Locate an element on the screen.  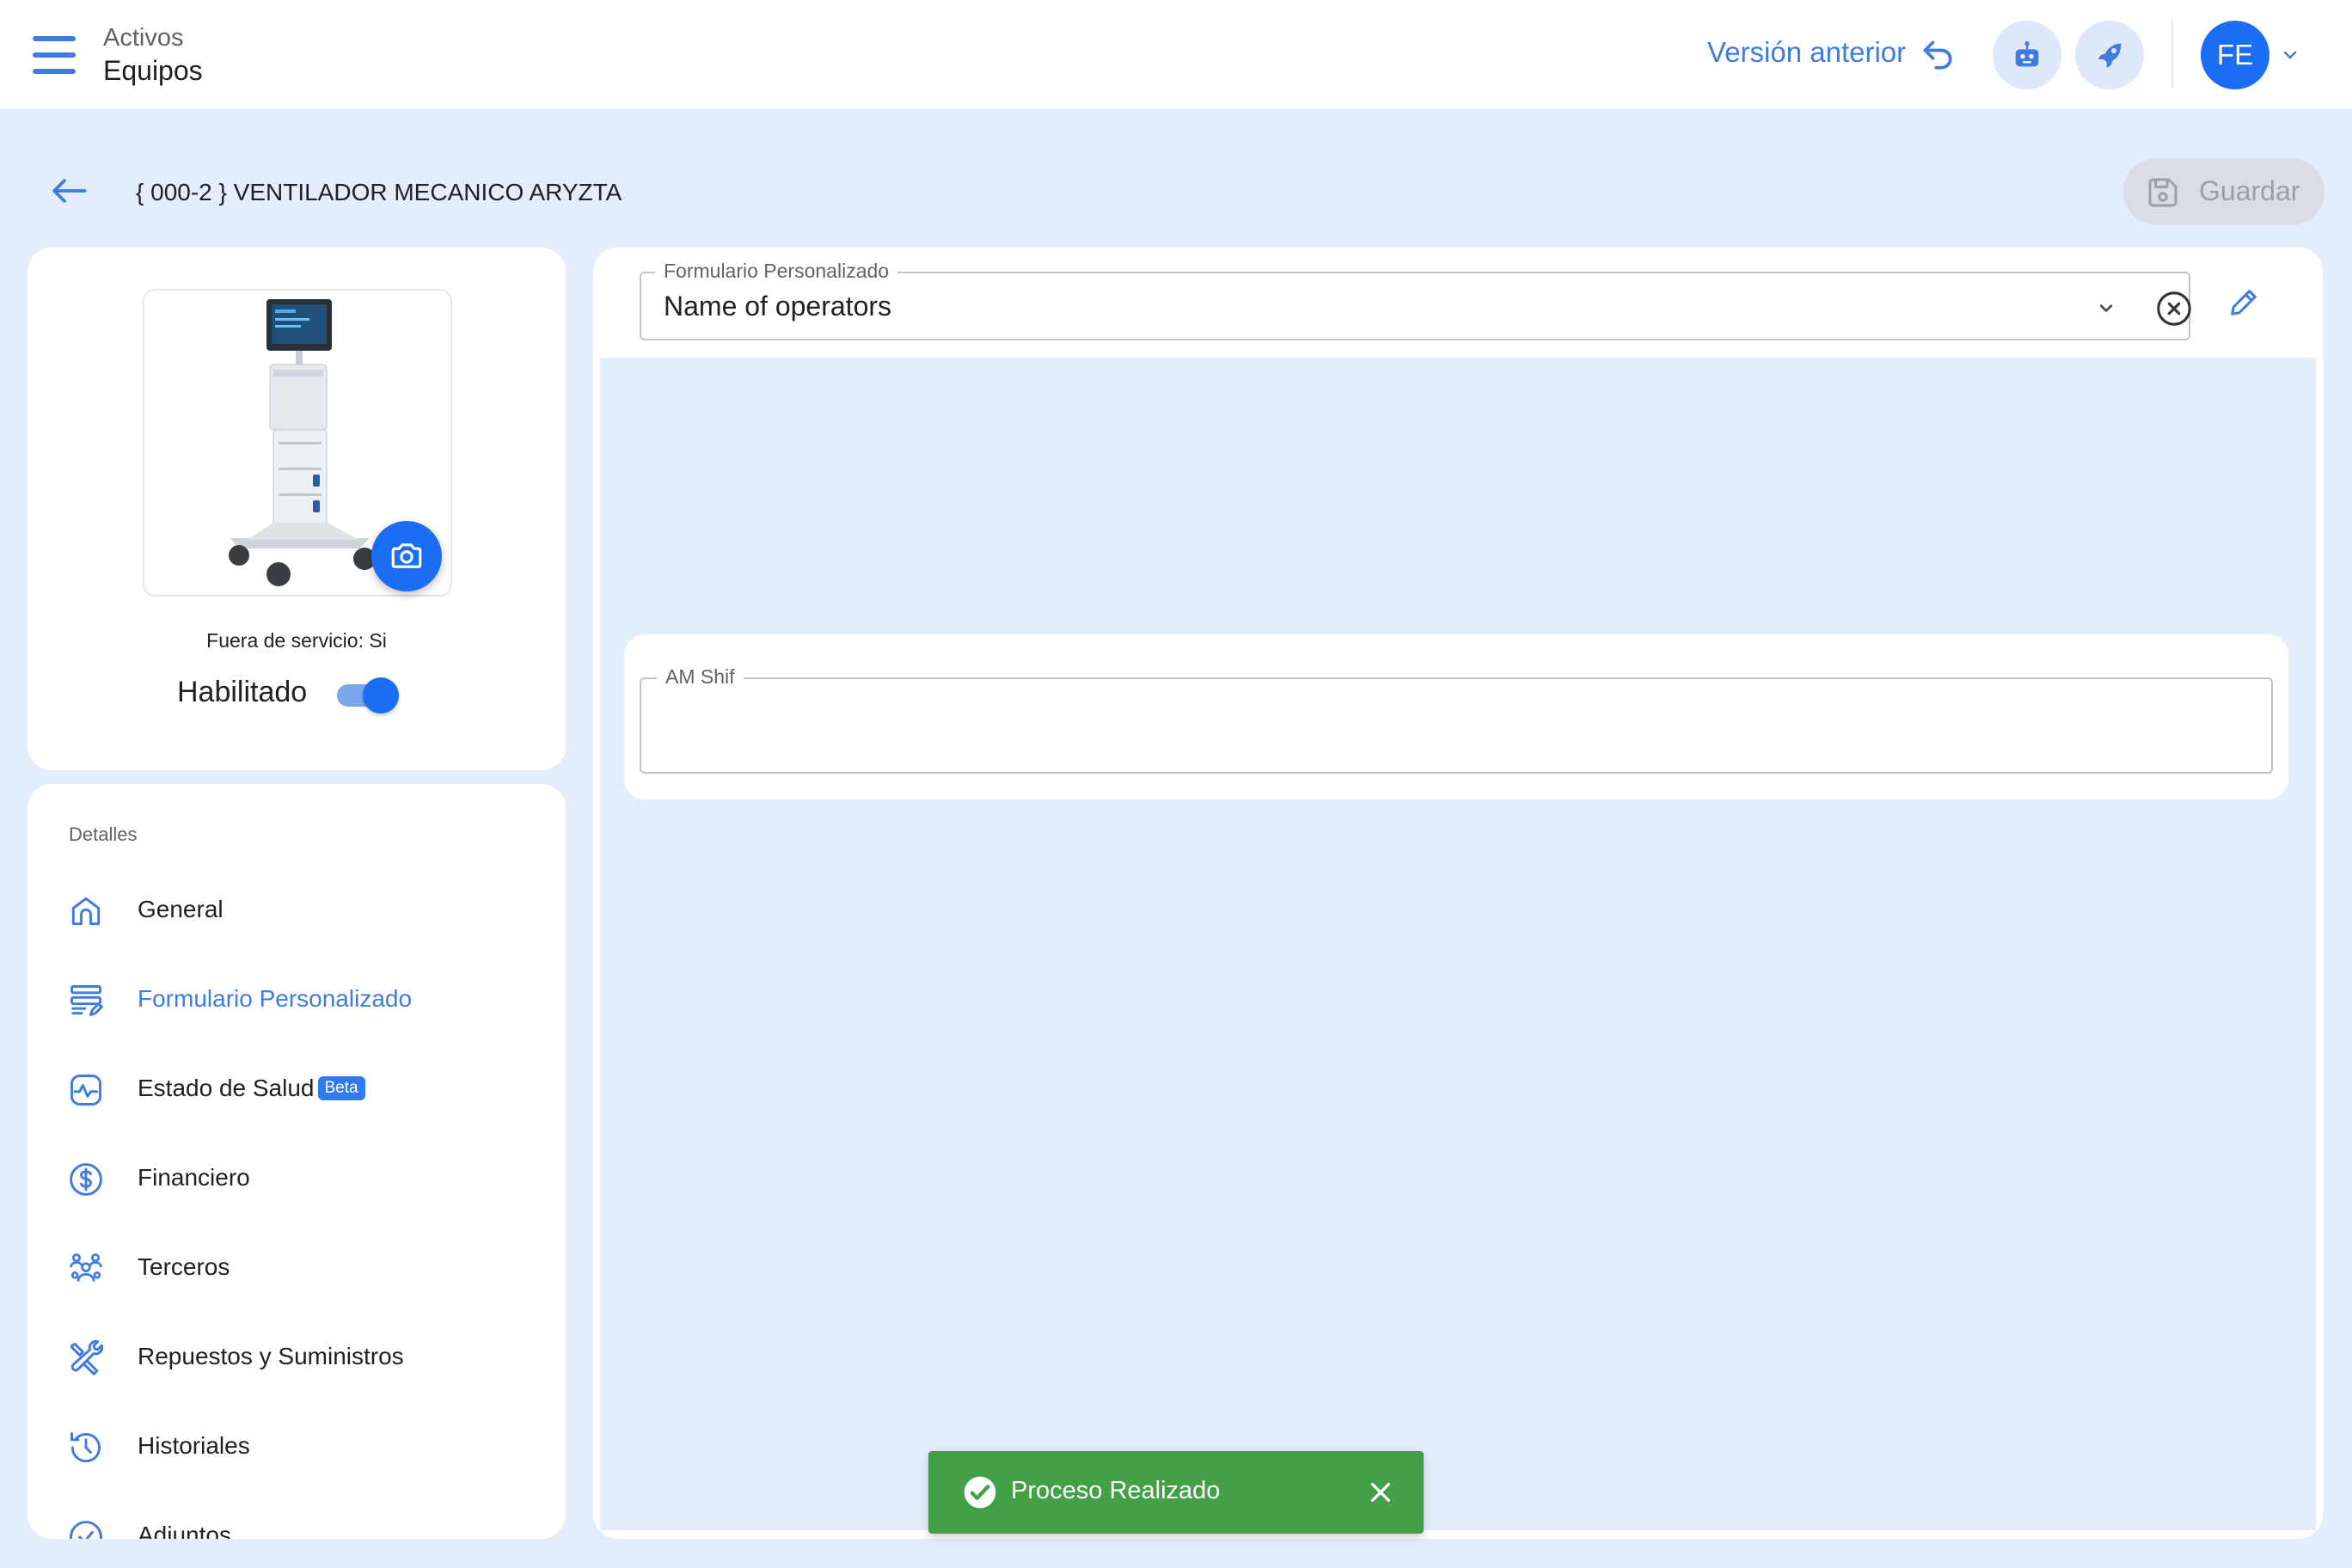
form-icon is located at coordinates (86, 1000).